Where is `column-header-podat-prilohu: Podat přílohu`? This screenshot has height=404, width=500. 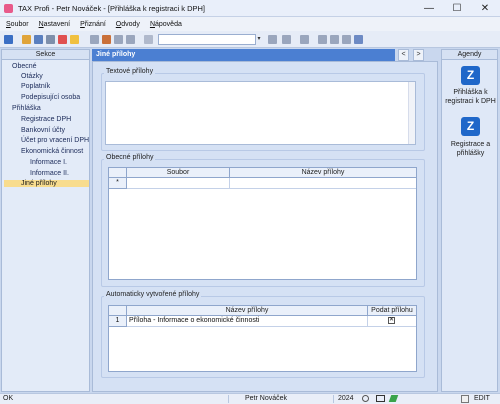
column-header-podat-prilohu: Podat přílohu is located at coordinates (392, 311).